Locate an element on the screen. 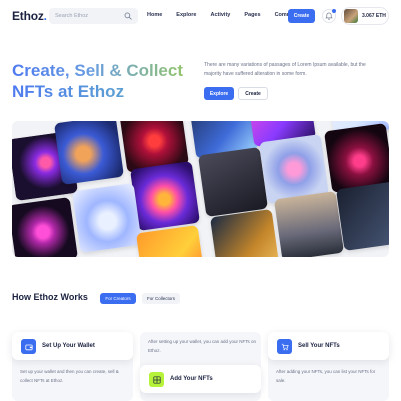  nav-link-pages: Pages is located at coordinates (252, 15).